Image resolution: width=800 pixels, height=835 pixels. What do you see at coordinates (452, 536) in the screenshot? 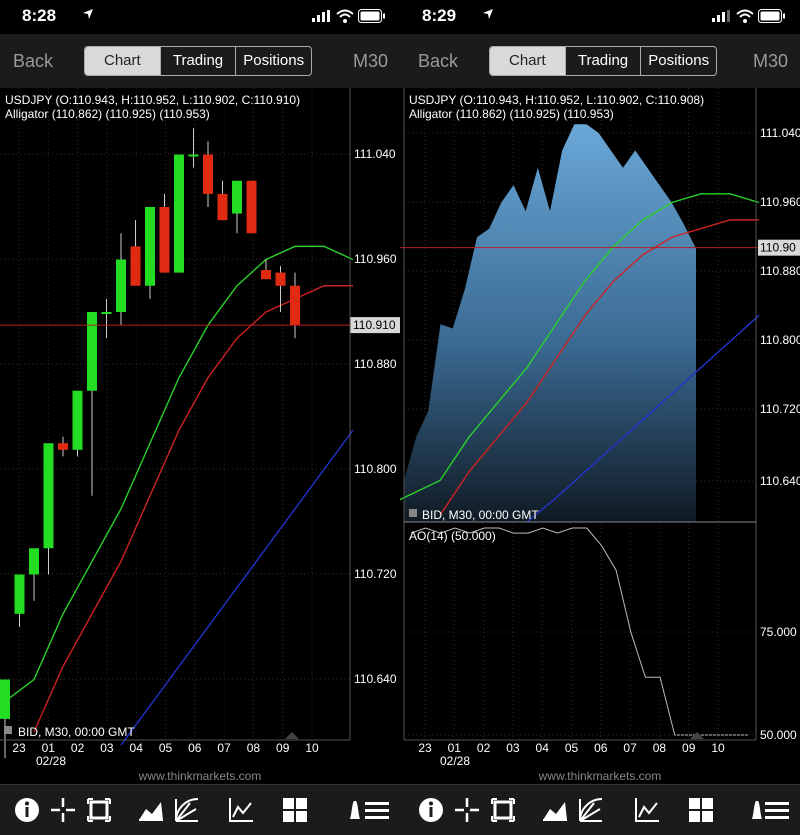
I see `oscillator-label: AO(14) (50.000)` at bounding box center [452, 536].